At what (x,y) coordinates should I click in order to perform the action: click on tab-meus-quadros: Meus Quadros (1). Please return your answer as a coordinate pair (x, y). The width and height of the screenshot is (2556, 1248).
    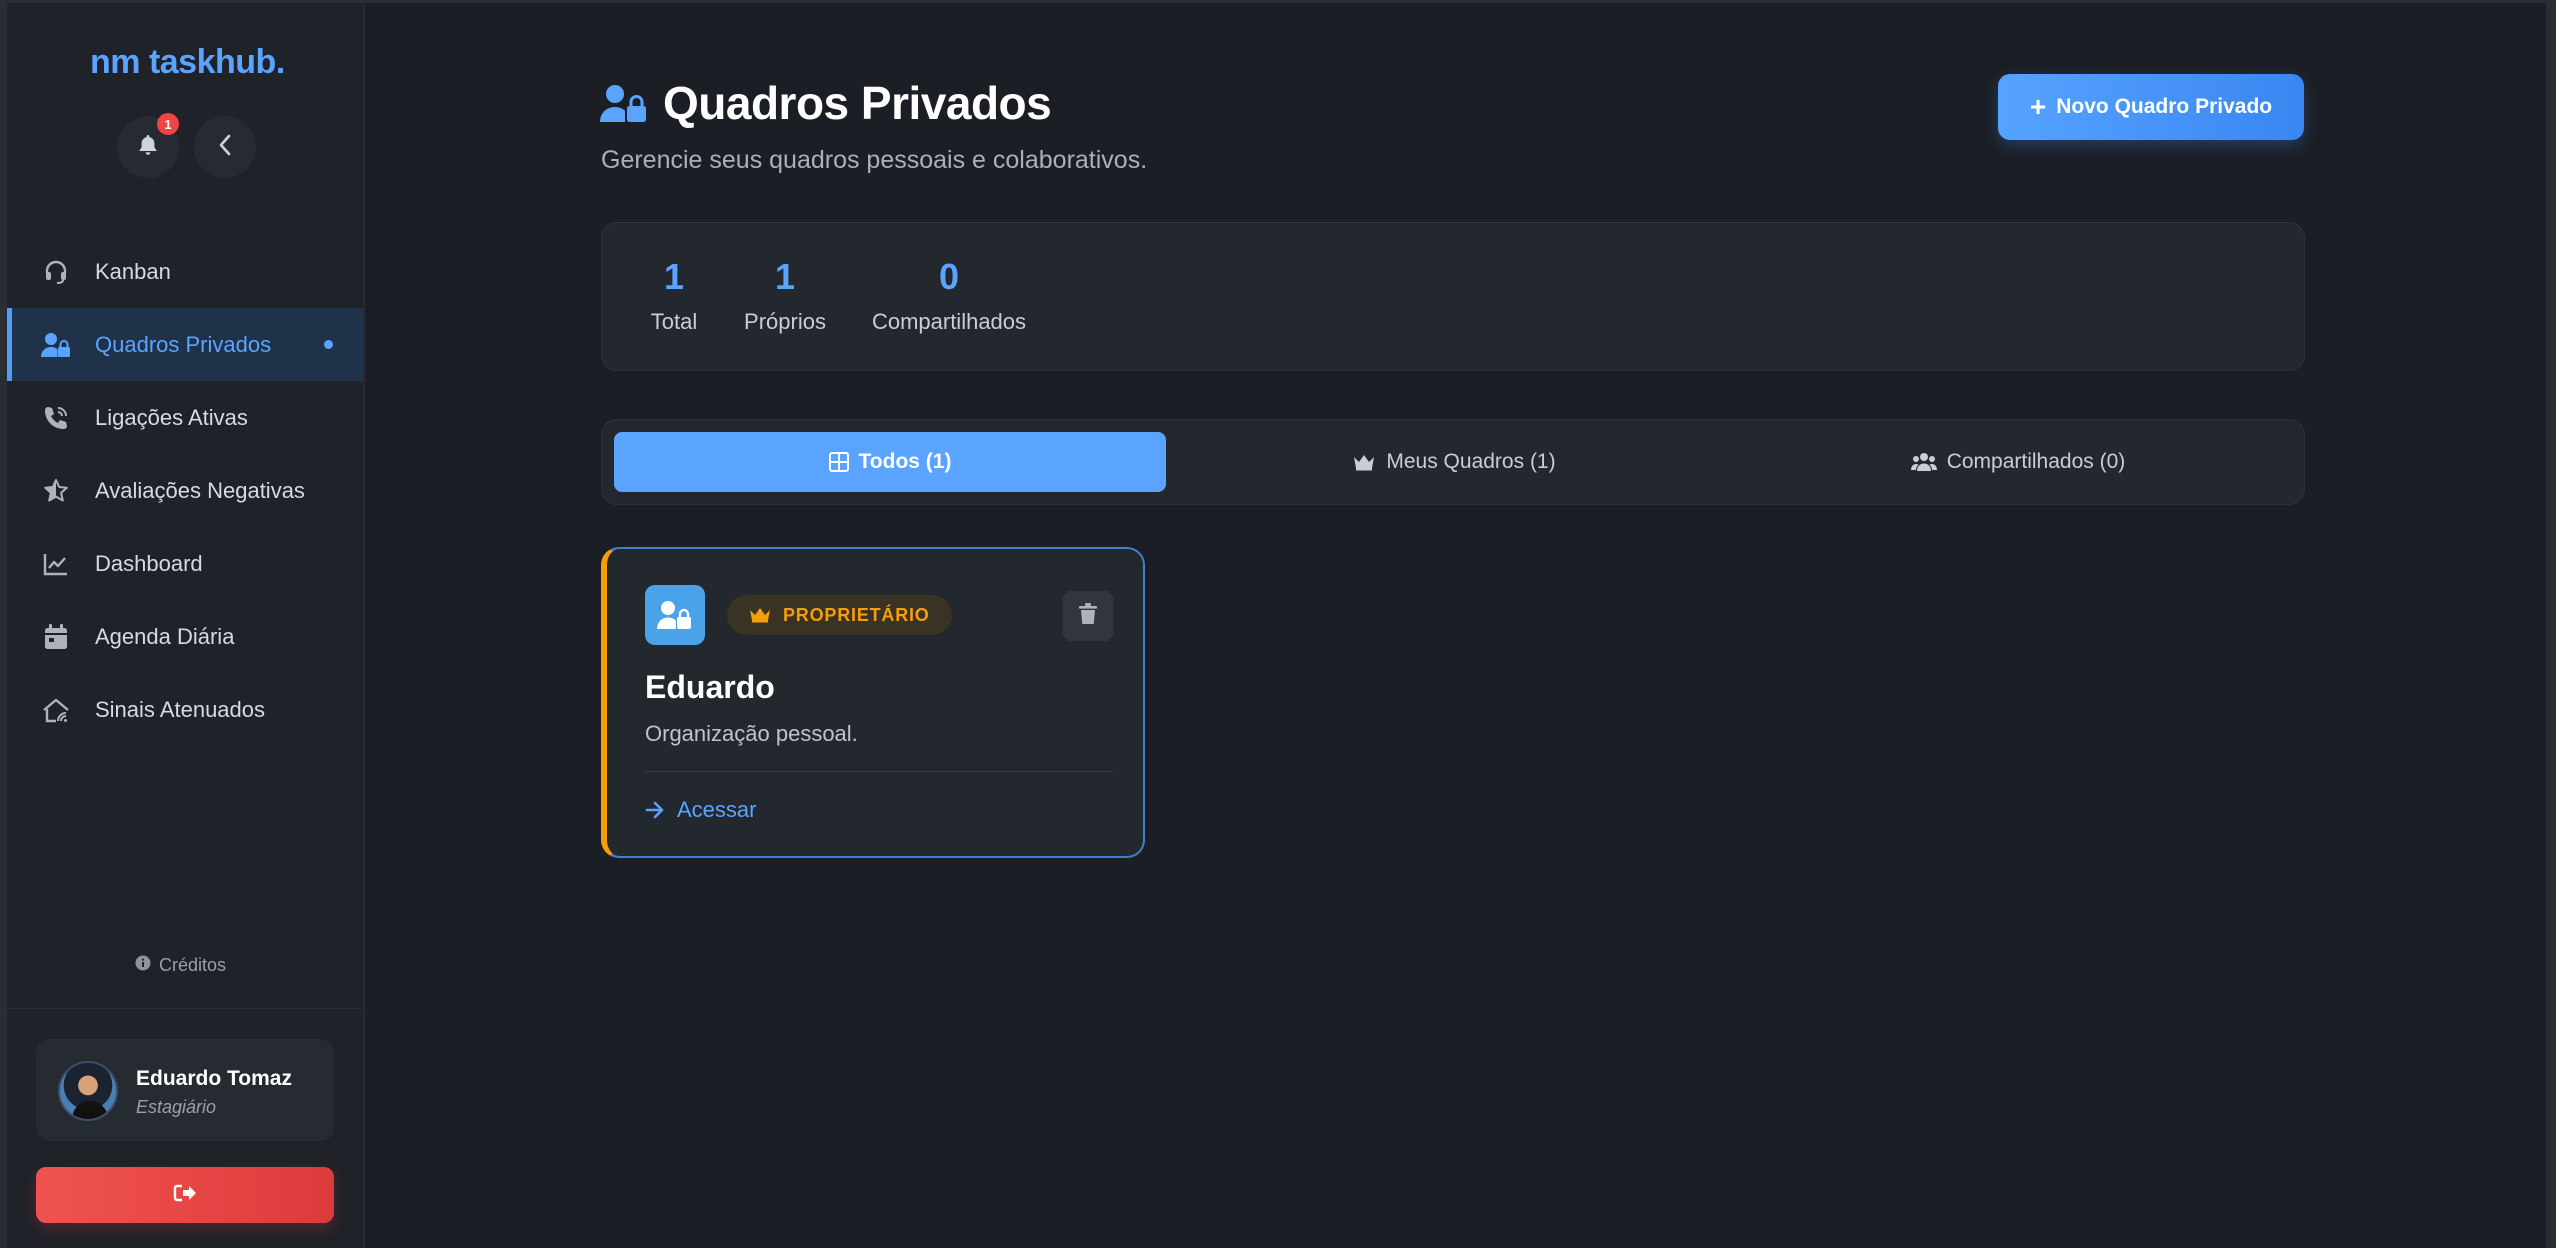
    Looking at the image, I should click on (1454, 462).